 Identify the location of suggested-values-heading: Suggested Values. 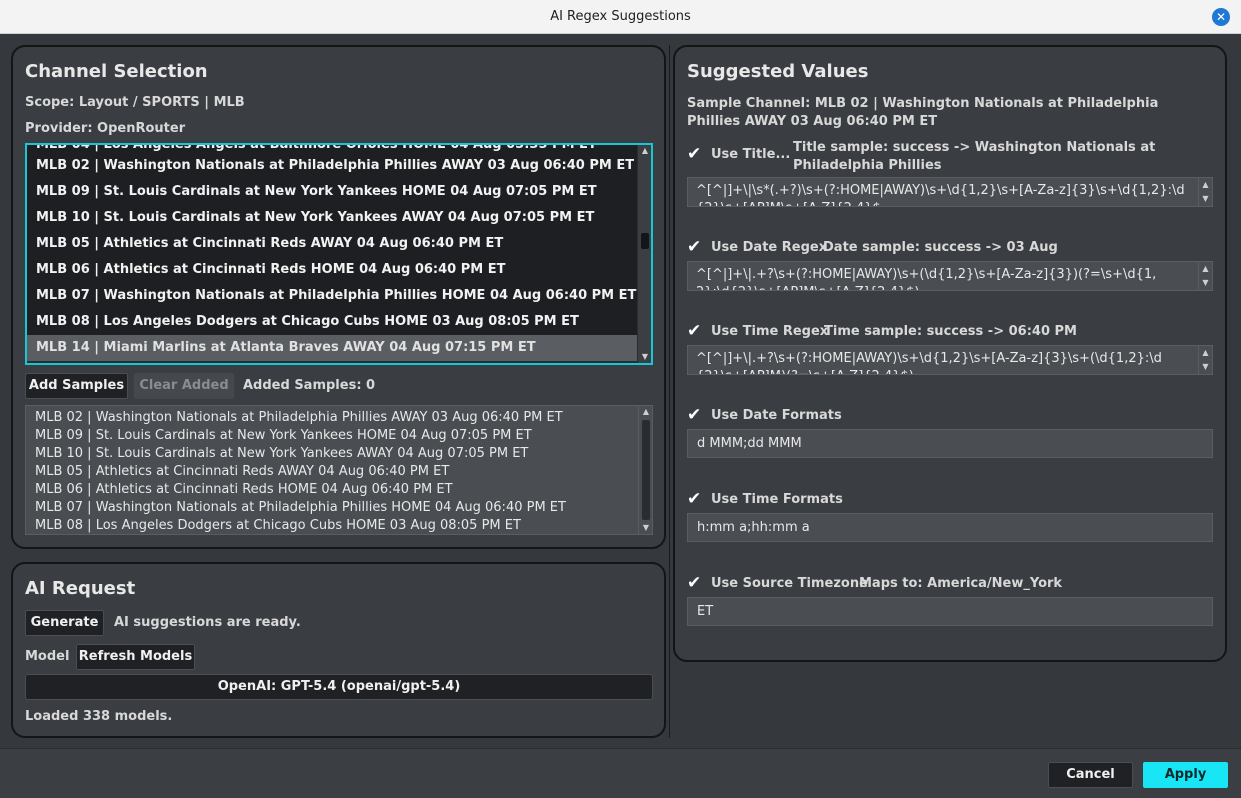
(778, 71).